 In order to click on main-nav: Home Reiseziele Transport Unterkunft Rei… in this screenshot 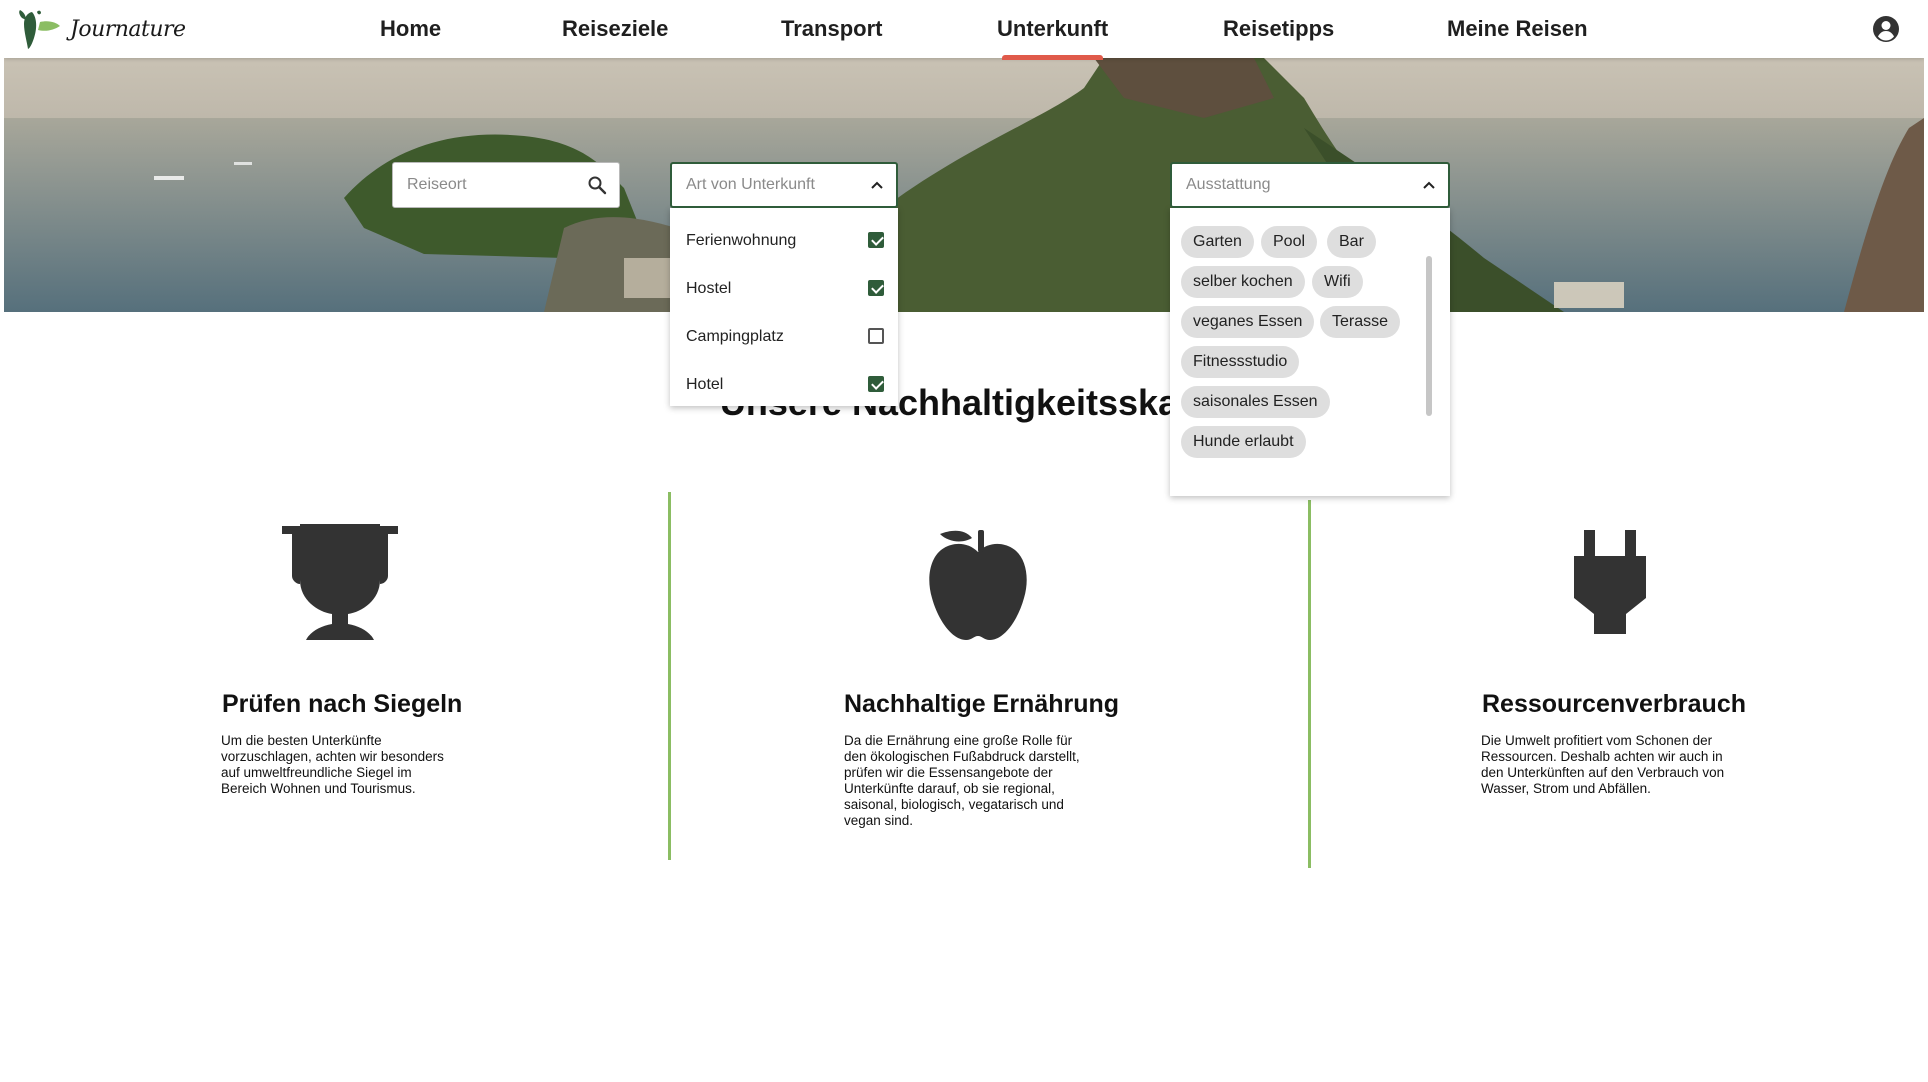, I will do `click(964, 30)`.